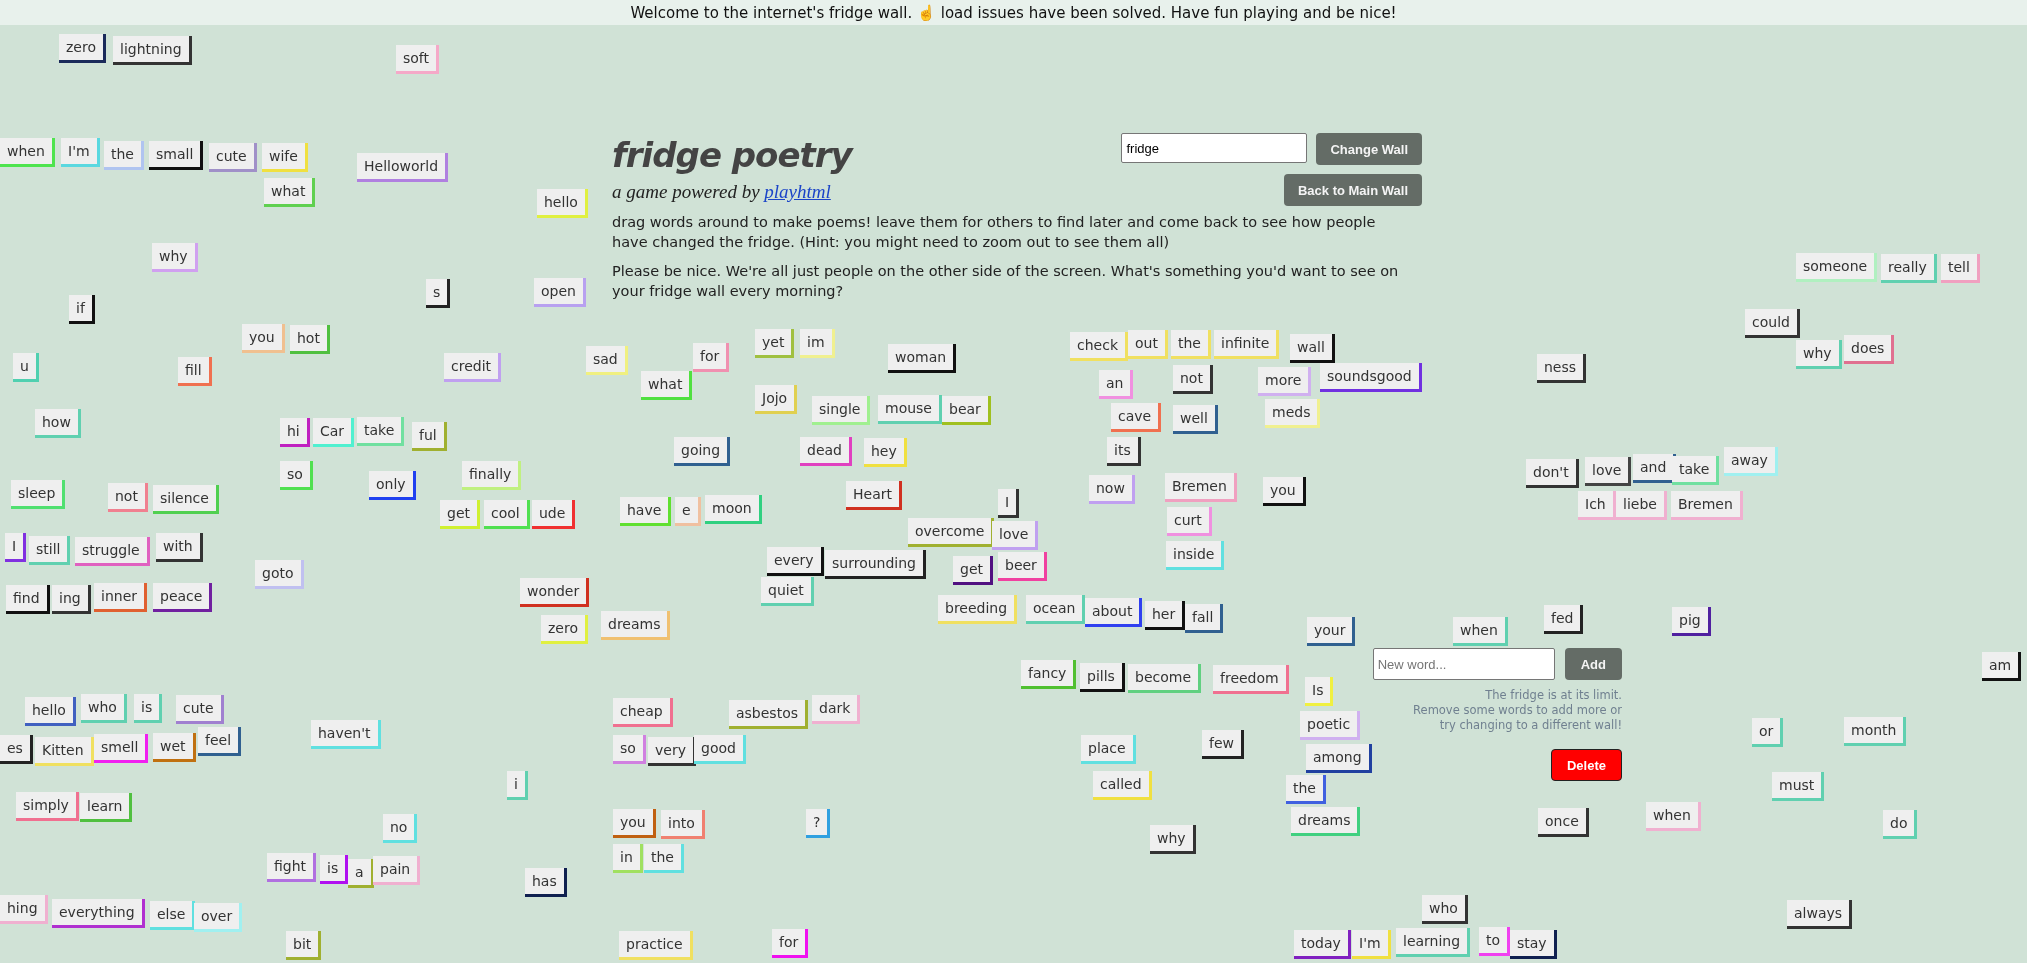 This screenshot has width=2027, height=963. Describe the element at coordinates (310, 339) in the screenshot. I see `word-magnet: hot` at that location.